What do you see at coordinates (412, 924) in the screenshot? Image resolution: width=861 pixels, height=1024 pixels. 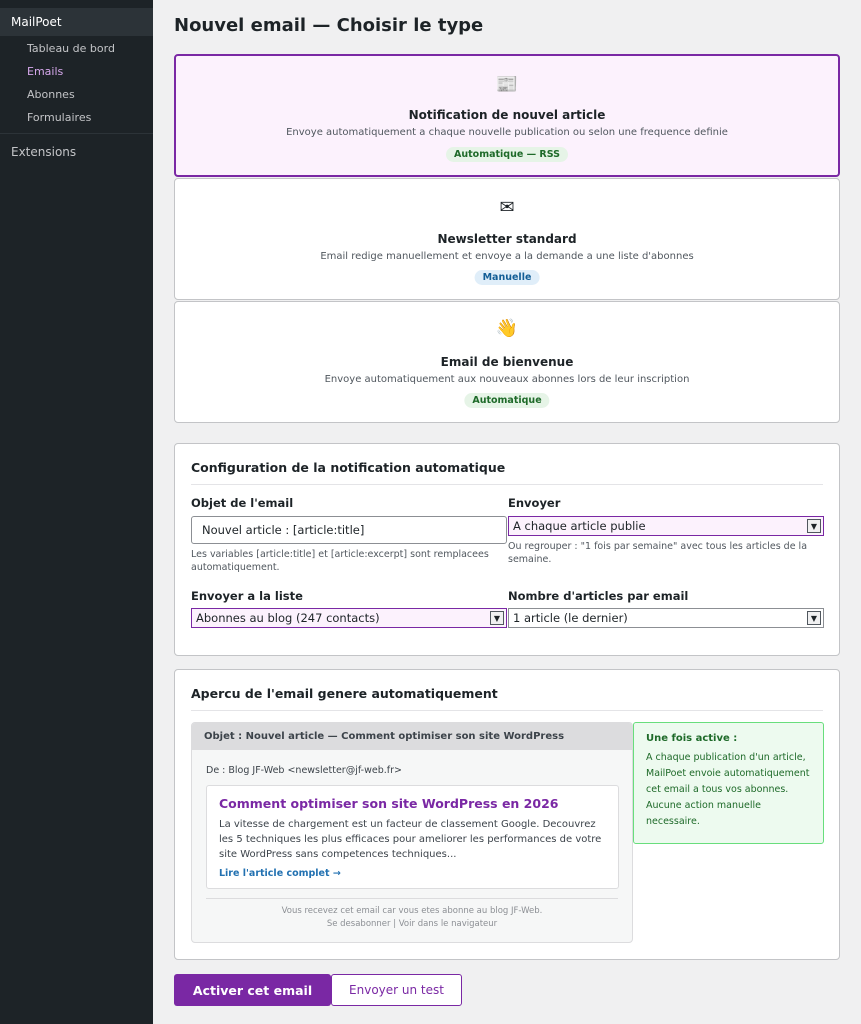 I see `preview-footer-links: Se desabonner | Voir dans le navigateur` at bounding box center [412, 924].